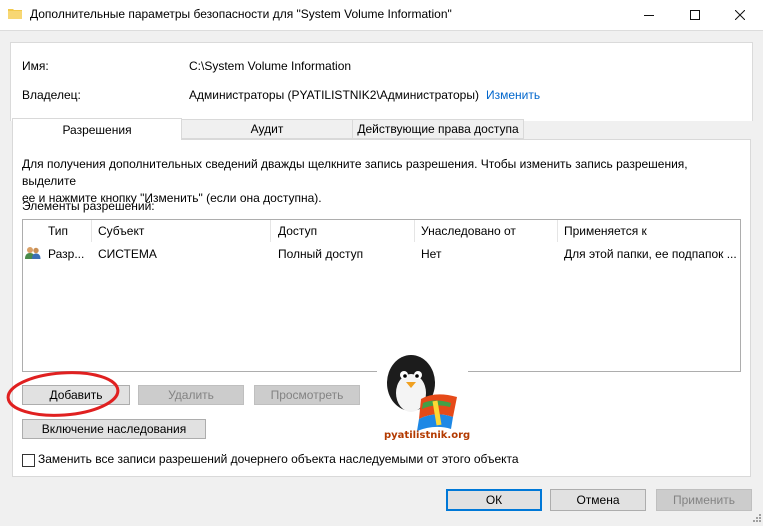 Image resolution: width=763 pixels, height=526 pixels. I want to click on column-header-applies-to: Применяется к, so click(605, 232).